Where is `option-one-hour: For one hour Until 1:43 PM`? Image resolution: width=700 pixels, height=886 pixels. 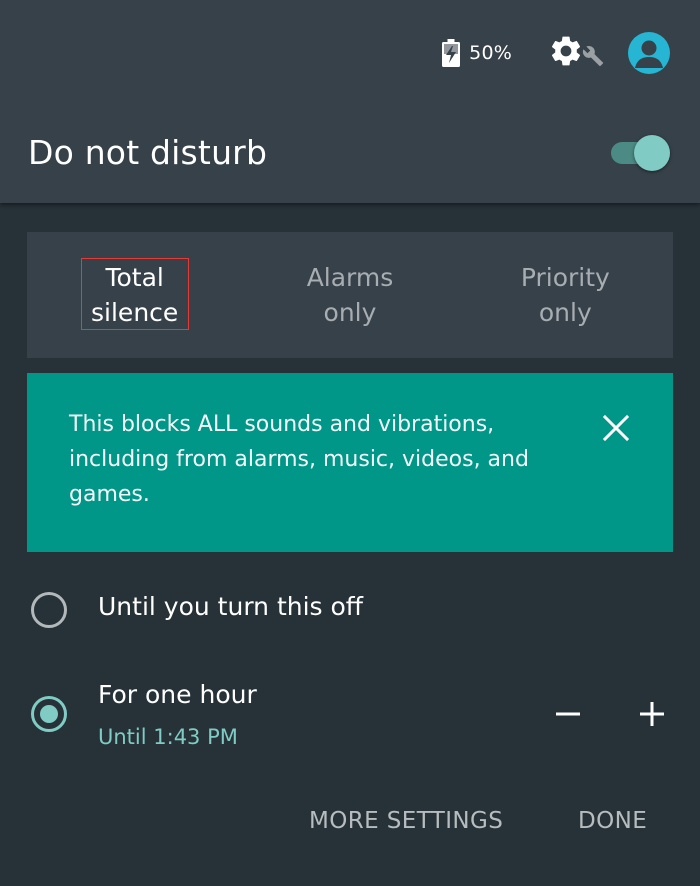 option-one-hour: For one hour Until 1:43 PM is located at coordinates (350, 715).